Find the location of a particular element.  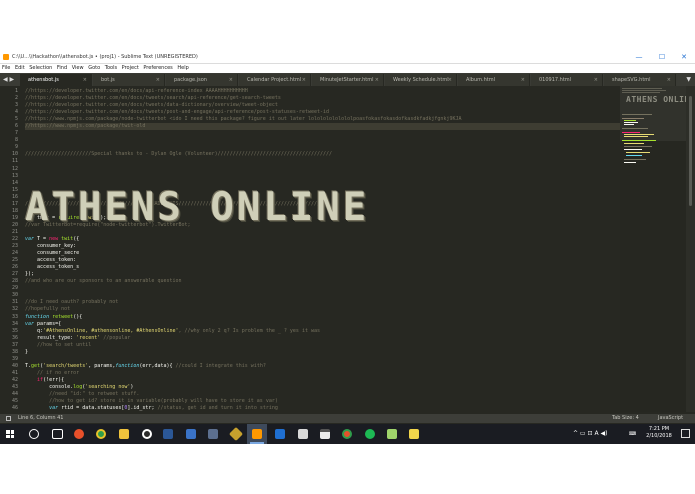

tab-calendar-project: Calendar Project.html × is located at coordinates (275, 80).